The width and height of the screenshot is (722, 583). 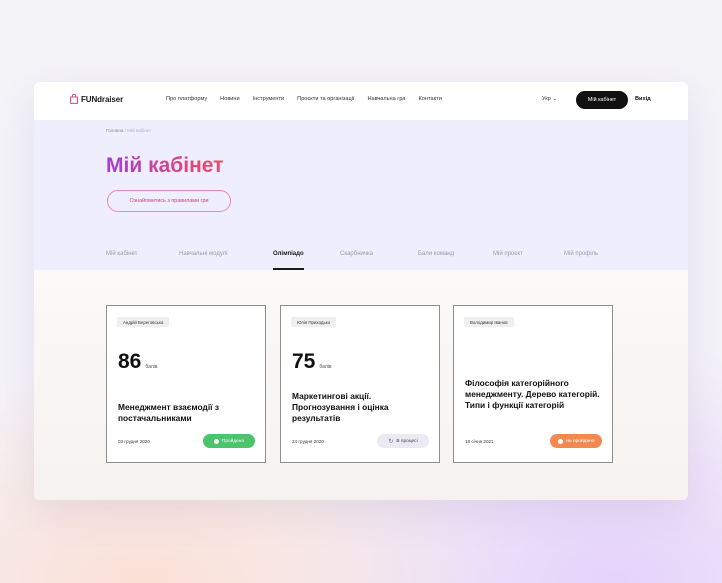 What do you see at coordinates (74, 99) in the screenshot?
I see `shopping-bag-icon` at bounding box center [74, 99].